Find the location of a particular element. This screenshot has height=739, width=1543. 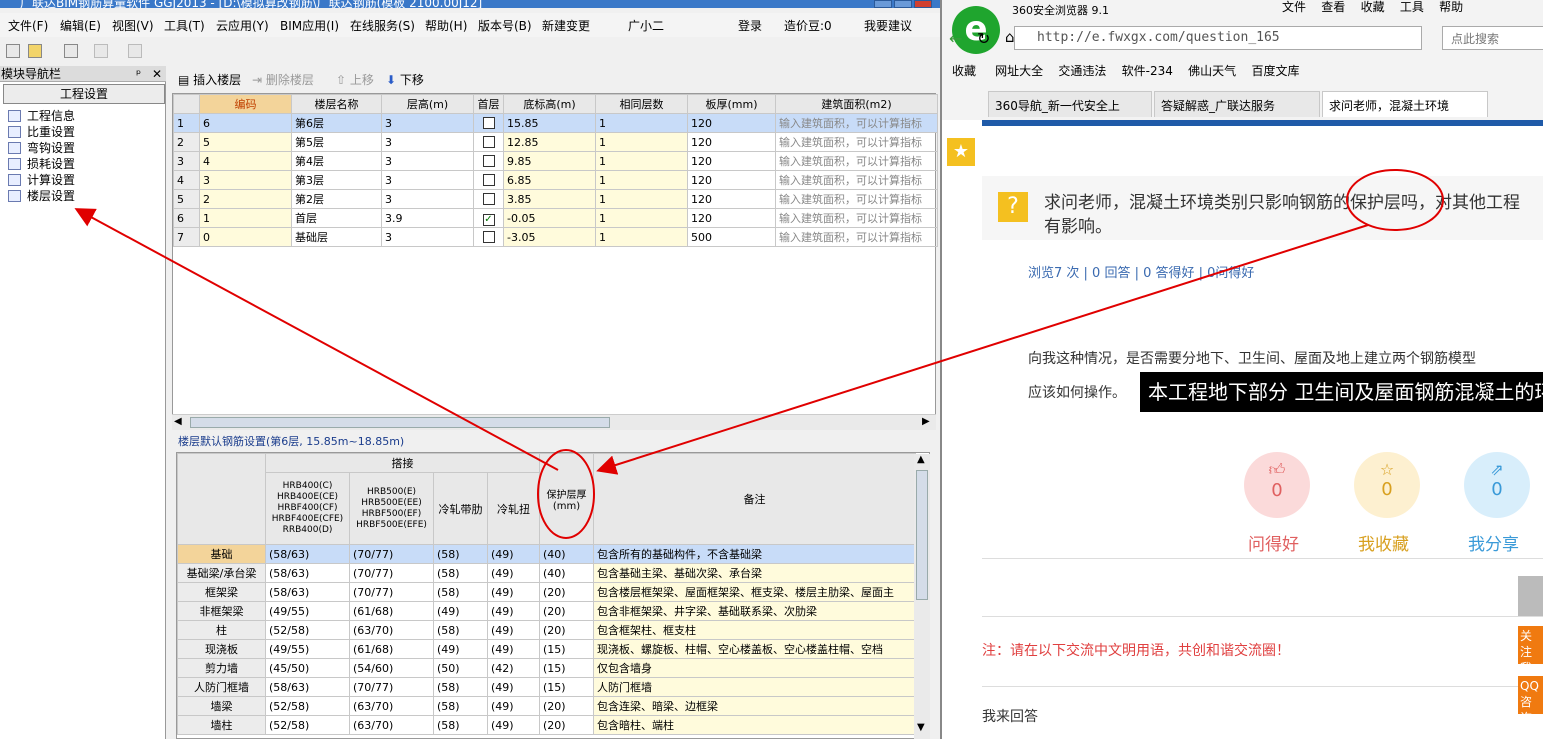

collect-button: ☆ 0 is located at coordinates (1387, 485).